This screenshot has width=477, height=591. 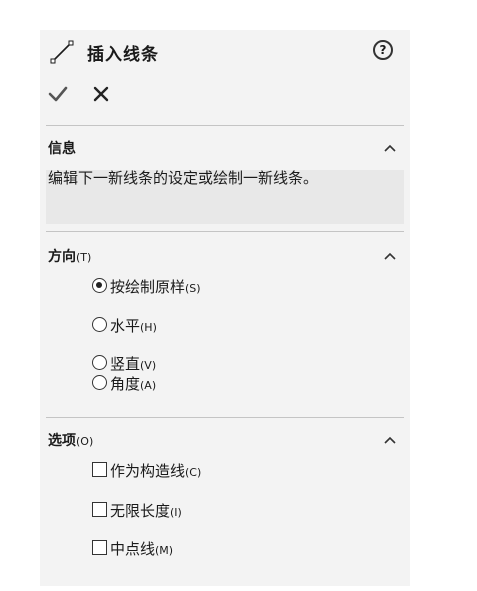 I want to click on option-label: 无限长度(I), so click(x=146, y=511).